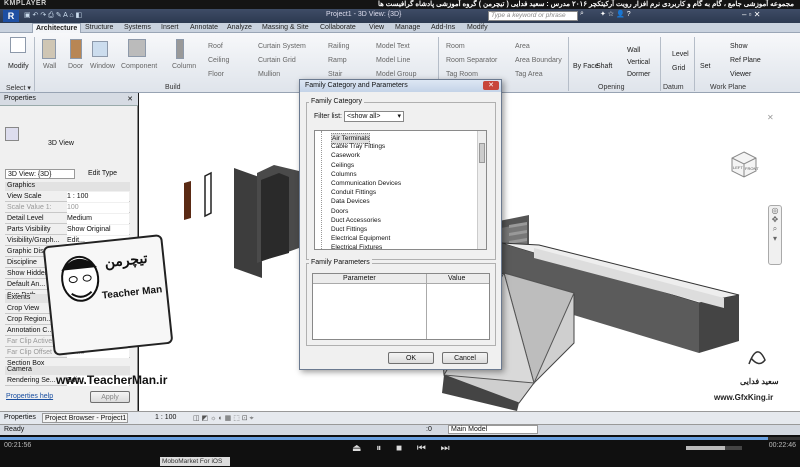  I want to click on category-item: Communication Devices, so click(366, 183).